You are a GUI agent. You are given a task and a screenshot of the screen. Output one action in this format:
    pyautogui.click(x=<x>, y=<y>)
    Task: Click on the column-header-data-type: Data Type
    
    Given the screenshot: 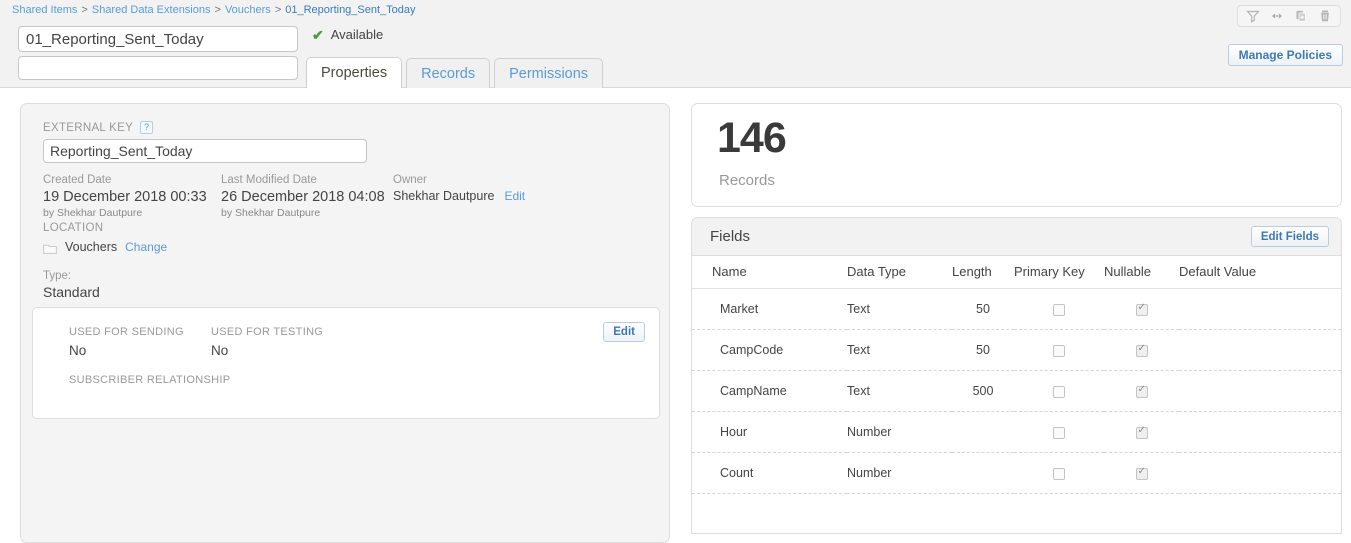 What is the action you would take?
    pyautogui.click(x=899, y=272)
    